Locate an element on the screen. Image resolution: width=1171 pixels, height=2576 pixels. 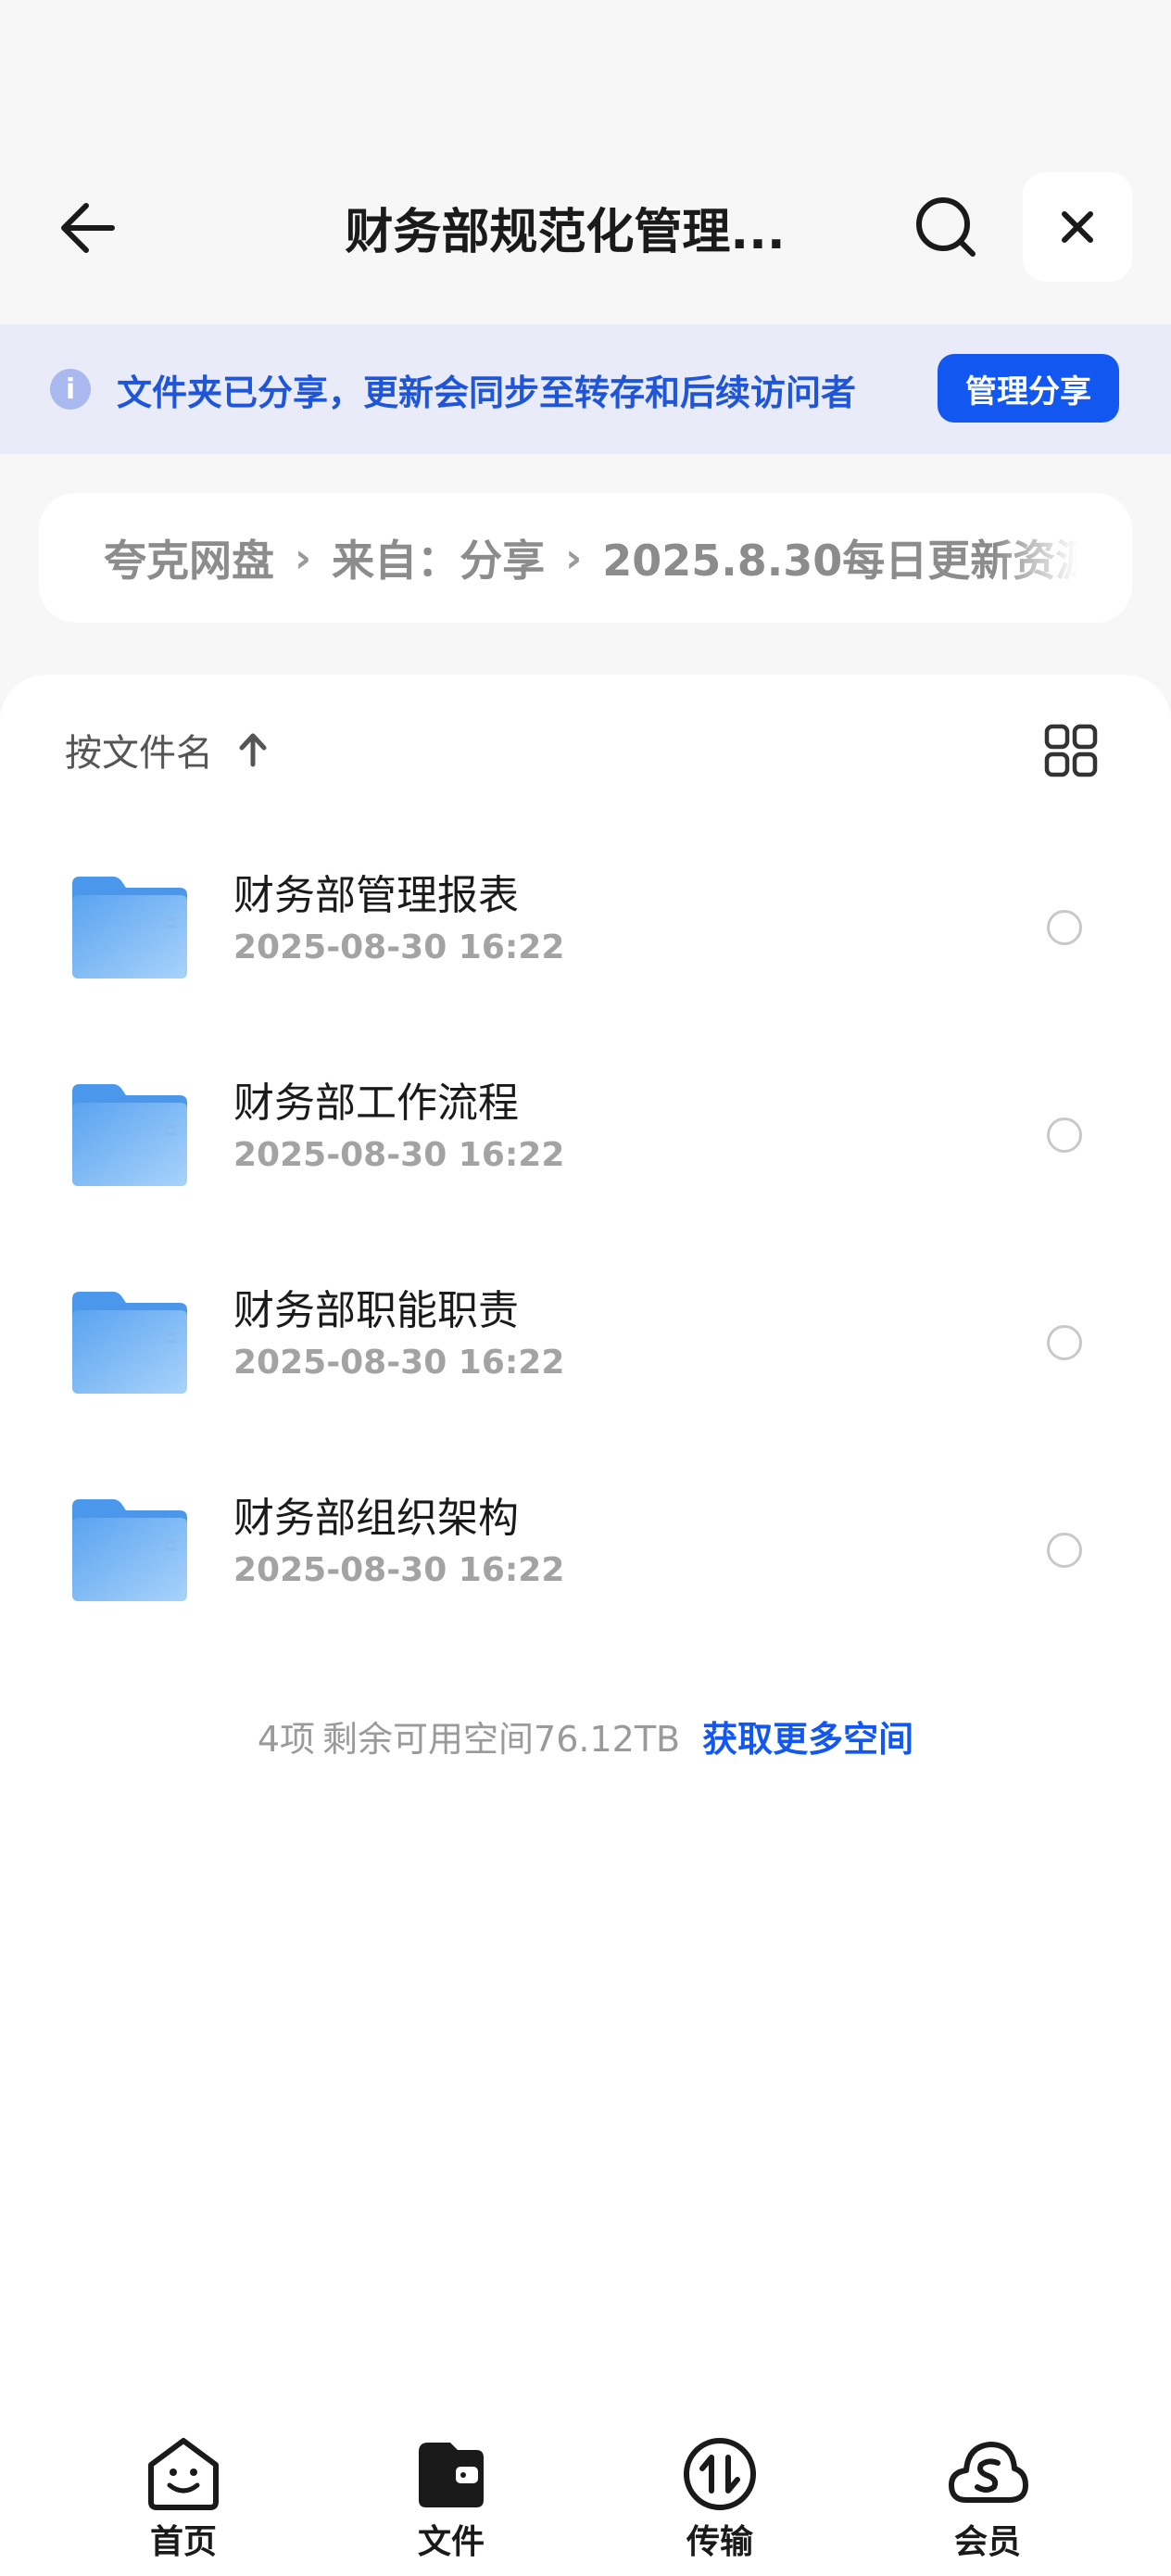
nav-home: 首页 is located at coordinates (184, 2490).